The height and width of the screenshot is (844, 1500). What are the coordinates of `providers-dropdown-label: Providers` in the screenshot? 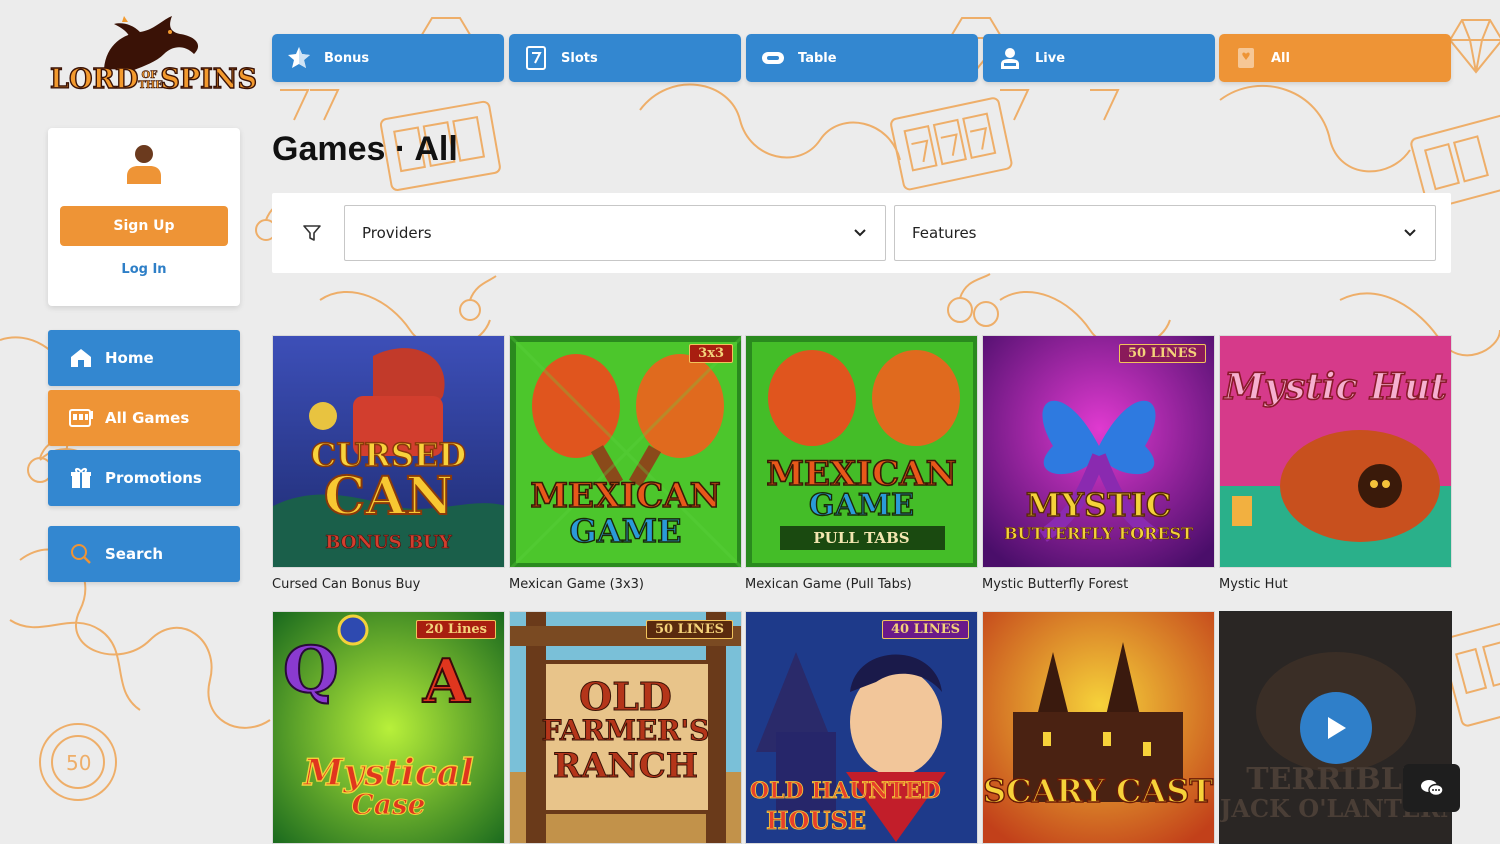 It's located at (397, 233).